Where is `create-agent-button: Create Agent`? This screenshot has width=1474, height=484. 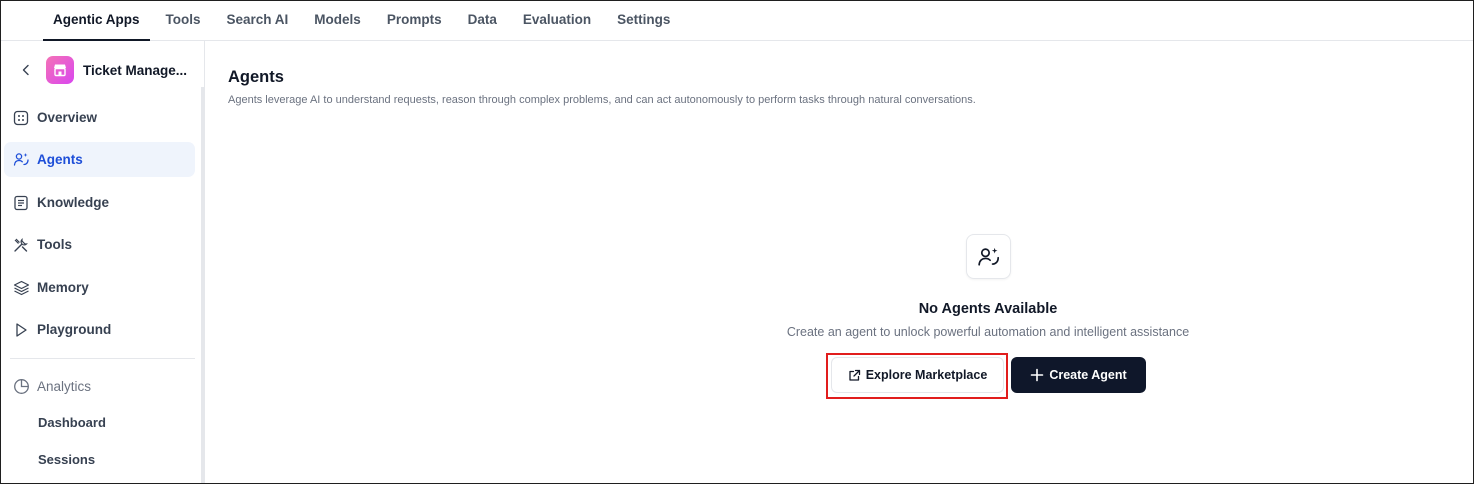
create-agent-button: Create Agent is located at coordinates (1078, 375).